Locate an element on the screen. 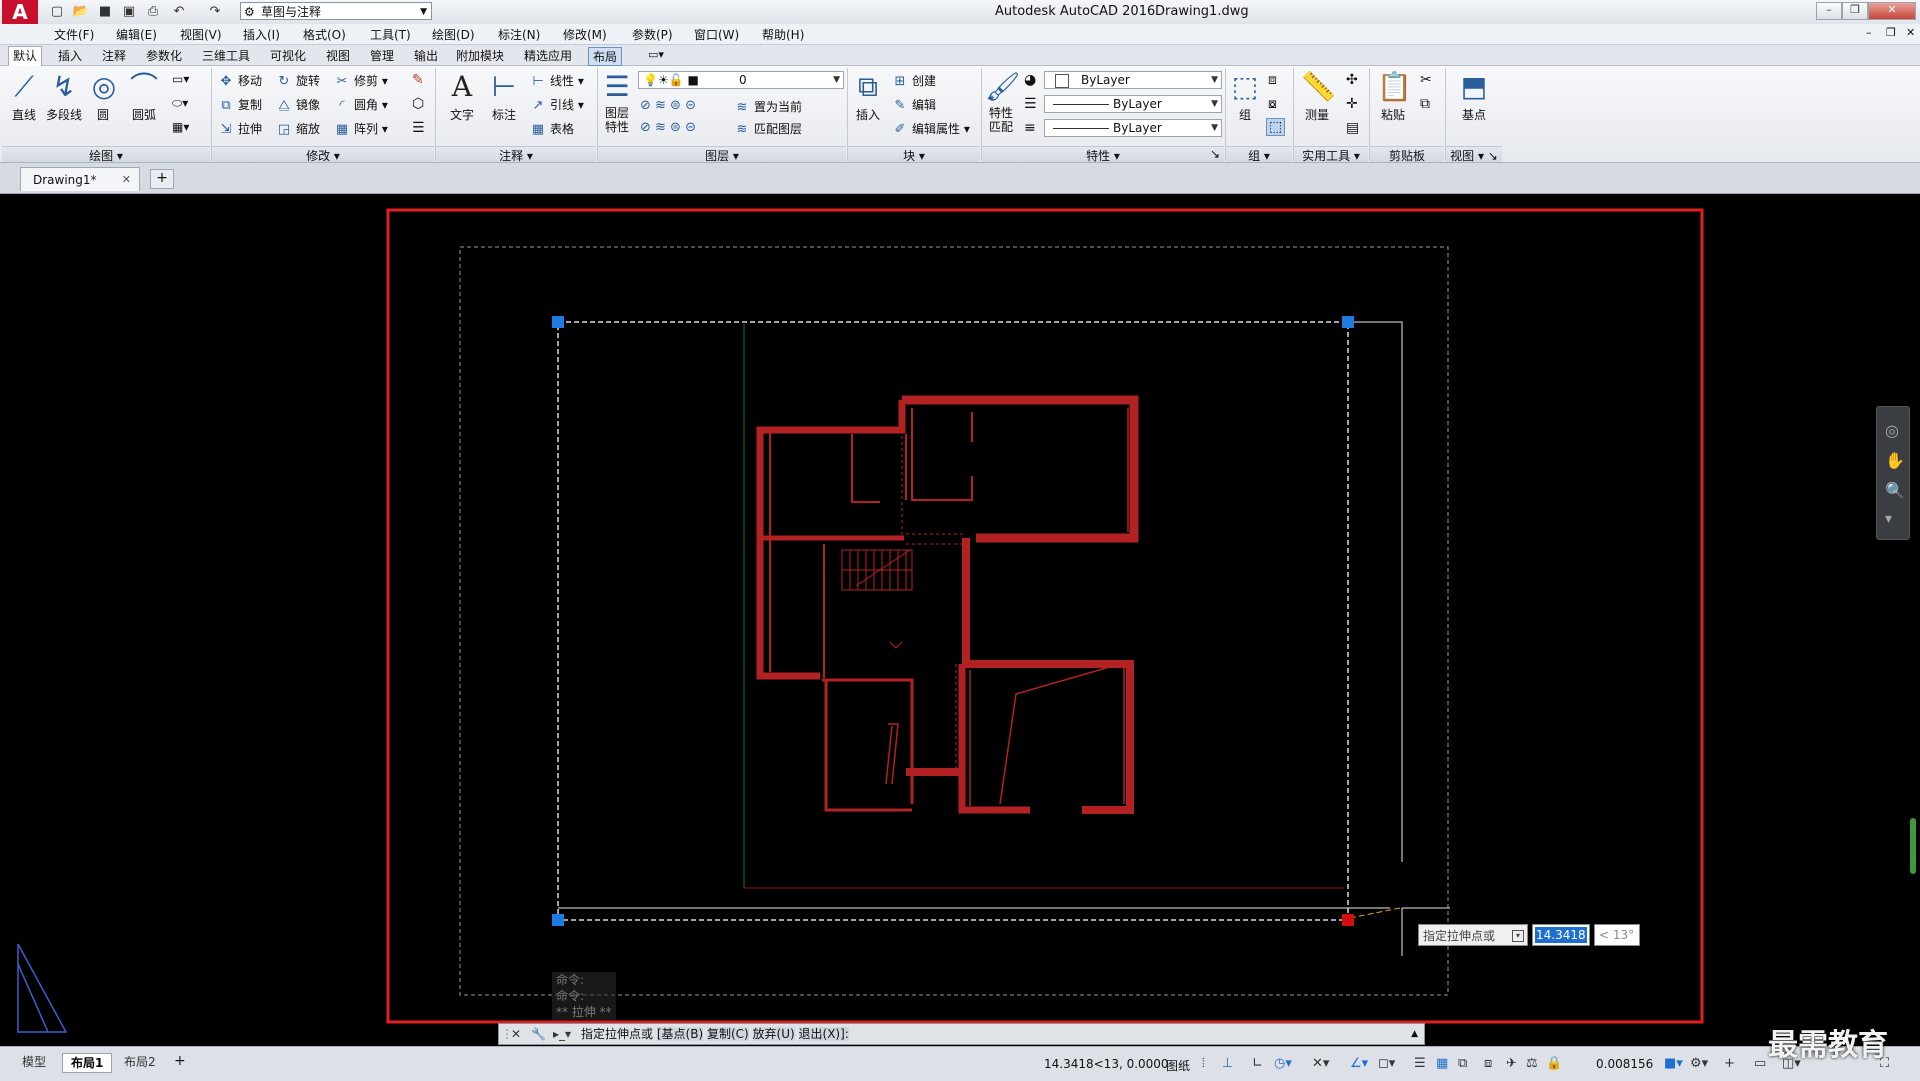 This screenshot has height=1081, width=1920. tab-addins: 附加模块 is located at coordinates (480, 55).